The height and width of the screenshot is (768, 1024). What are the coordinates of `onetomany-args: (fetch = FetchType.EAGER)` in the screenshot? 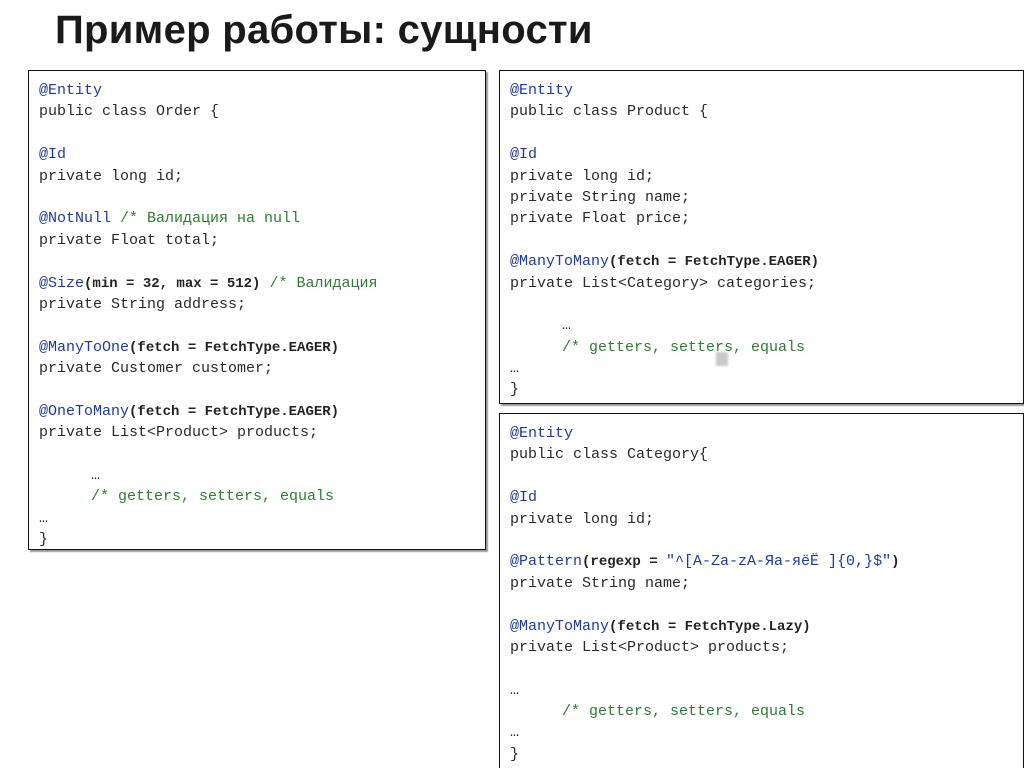 It's located at (234, 411).